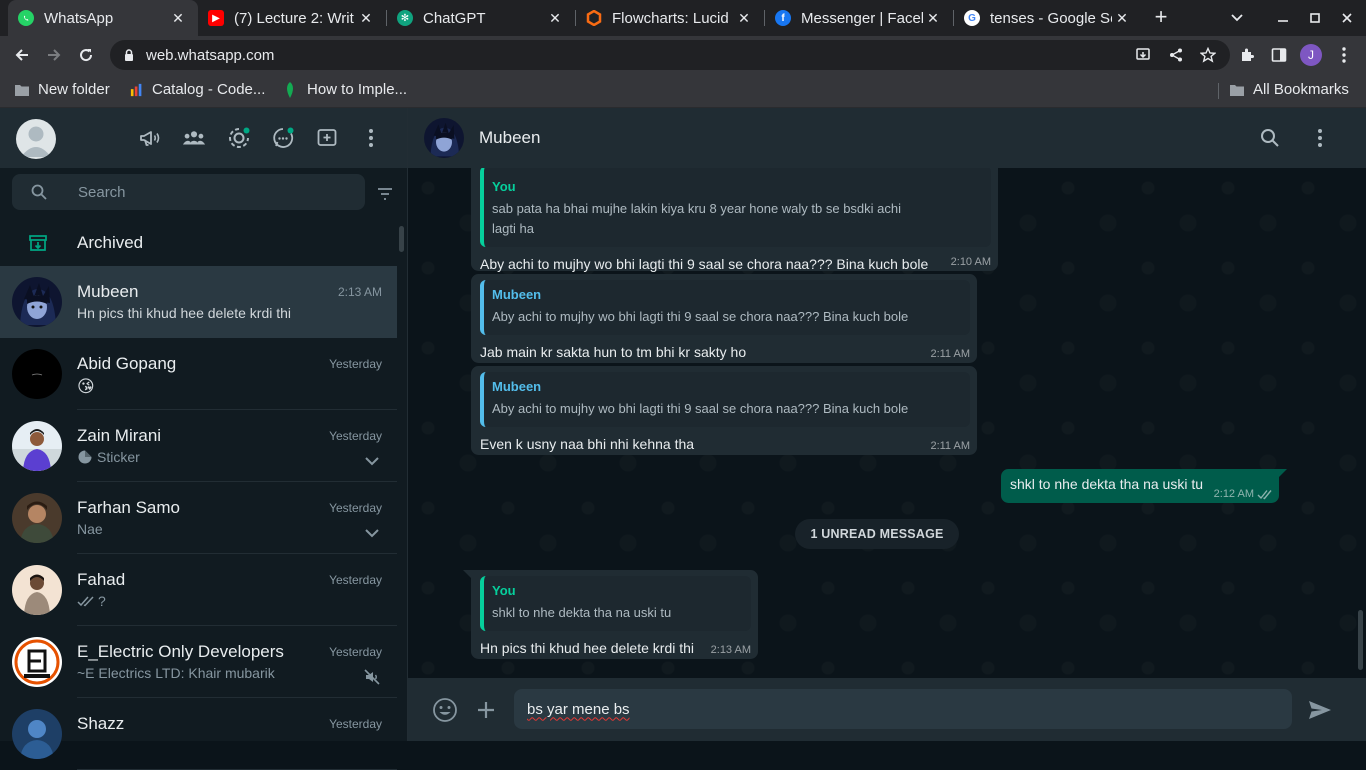 This screenshot has height=770, width=1366. I want to click on contact-avatar, so click(444, 138).